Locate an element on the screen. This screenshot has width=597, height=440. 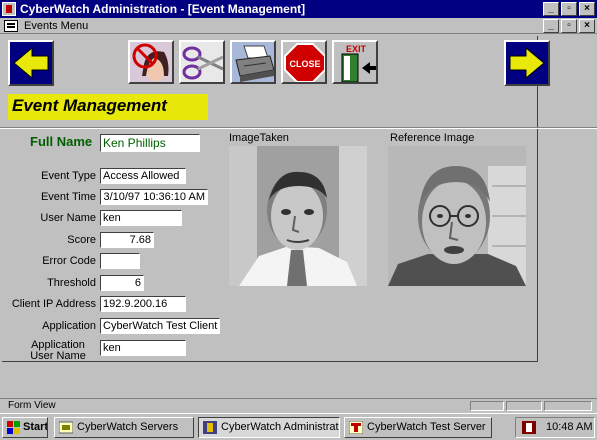
app-icon is located at coordinates (9, 9).